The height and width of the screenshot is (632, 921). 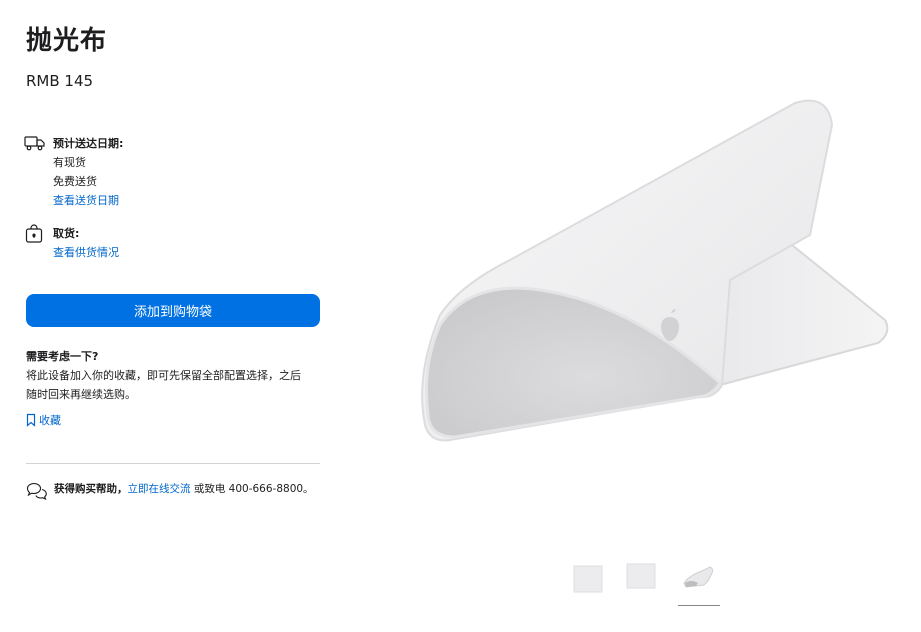 What do you see at coordinates (173, 463) in the screenshot?
I see `divider` at bounding box center [173, 463].